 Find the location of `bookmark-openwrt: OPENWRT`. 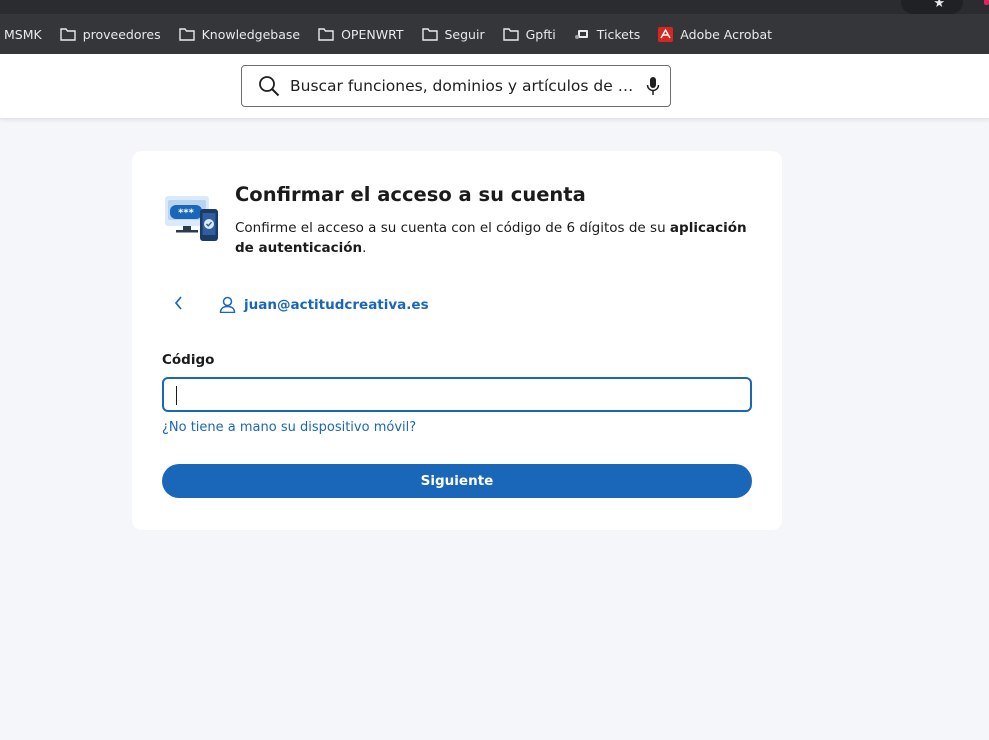

bookmark-openwrt: OPENWRT is located at coordinates (361, 34).